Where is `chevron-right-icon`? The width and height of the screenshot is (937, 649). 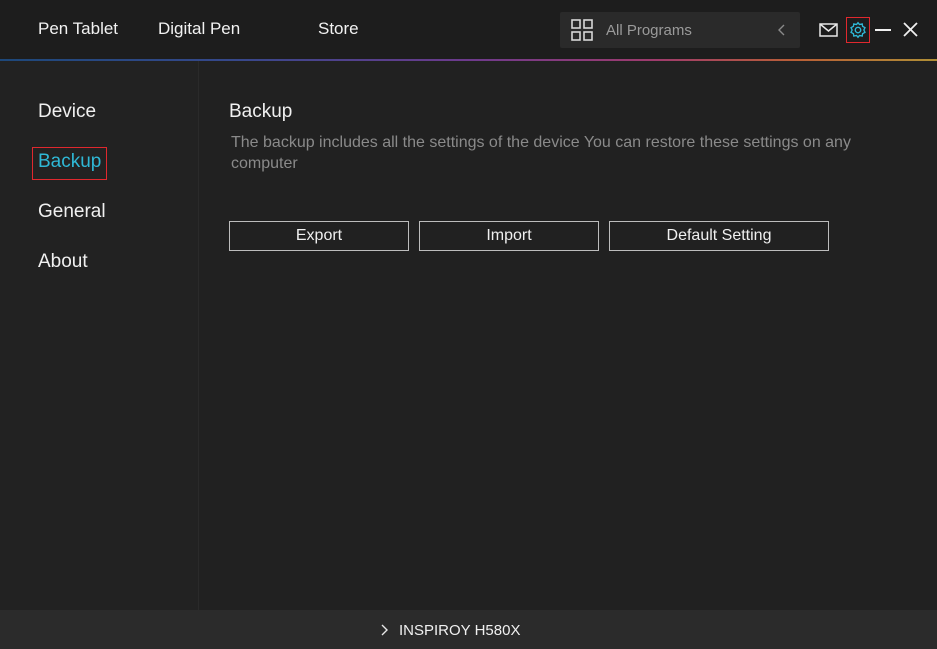 chevron-right-icon is located at coordinates (384, 630).